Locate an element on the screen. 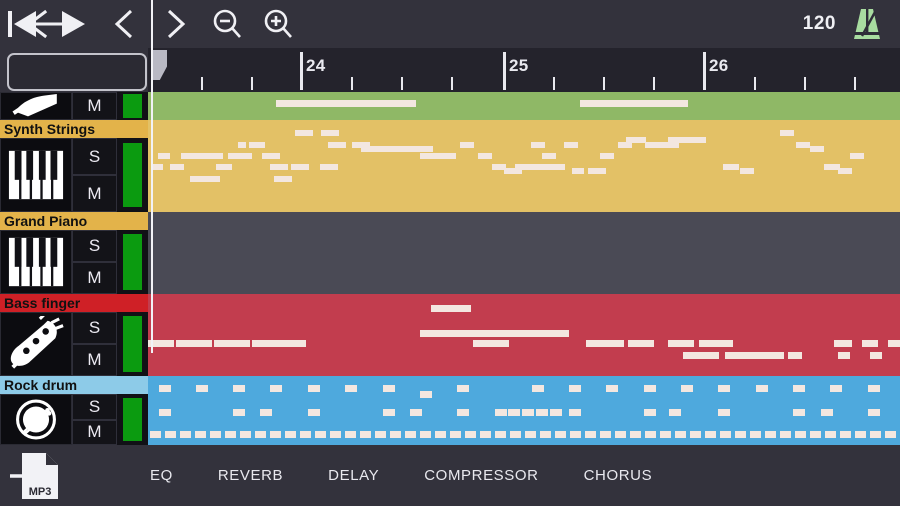  track-header: Rock drum S M is located at coordinates (74, 410).